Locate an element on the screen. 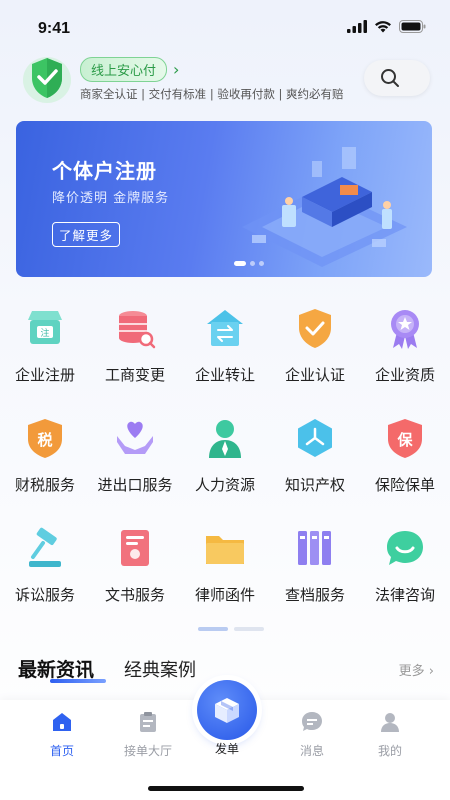  tab-messages: 消息 is located at coordinates (312, 734).